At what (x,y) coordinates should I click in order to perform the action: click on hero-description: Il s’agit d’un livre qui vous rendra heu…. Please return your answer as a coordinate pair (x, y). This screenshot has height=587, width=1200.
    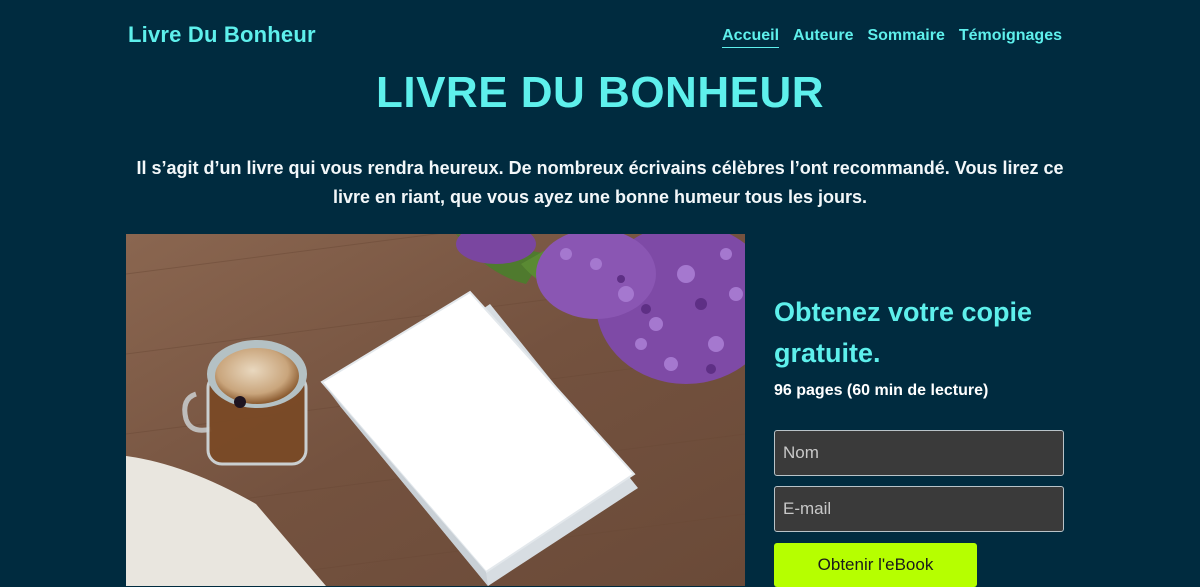
    Looking at the image, I should click on (600, 182).